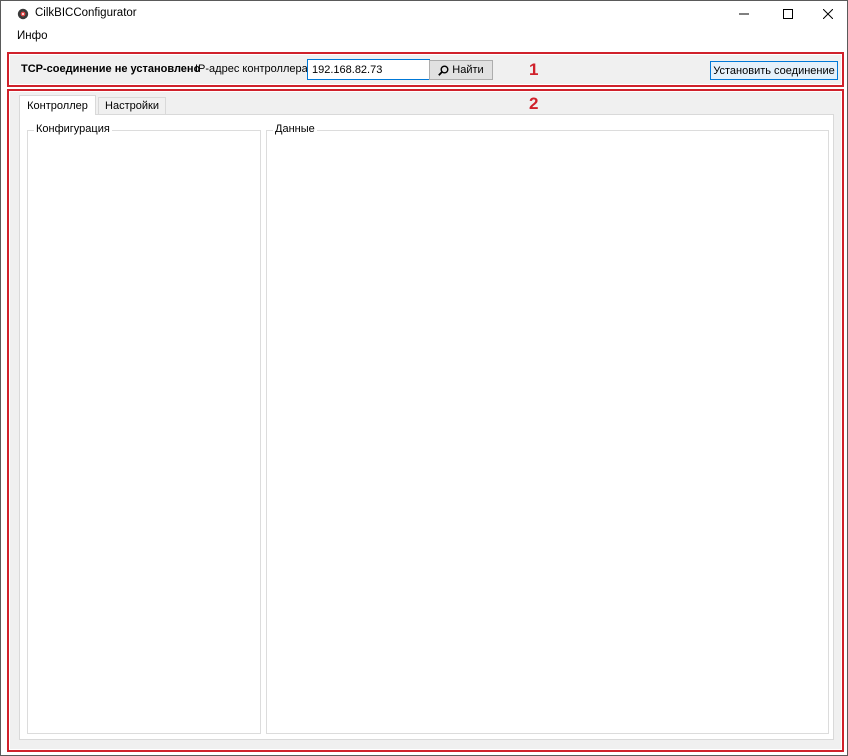 Image resolution: width=848 pixels, height=756 pixels. I want to click on app-icon, so click(23, 14).